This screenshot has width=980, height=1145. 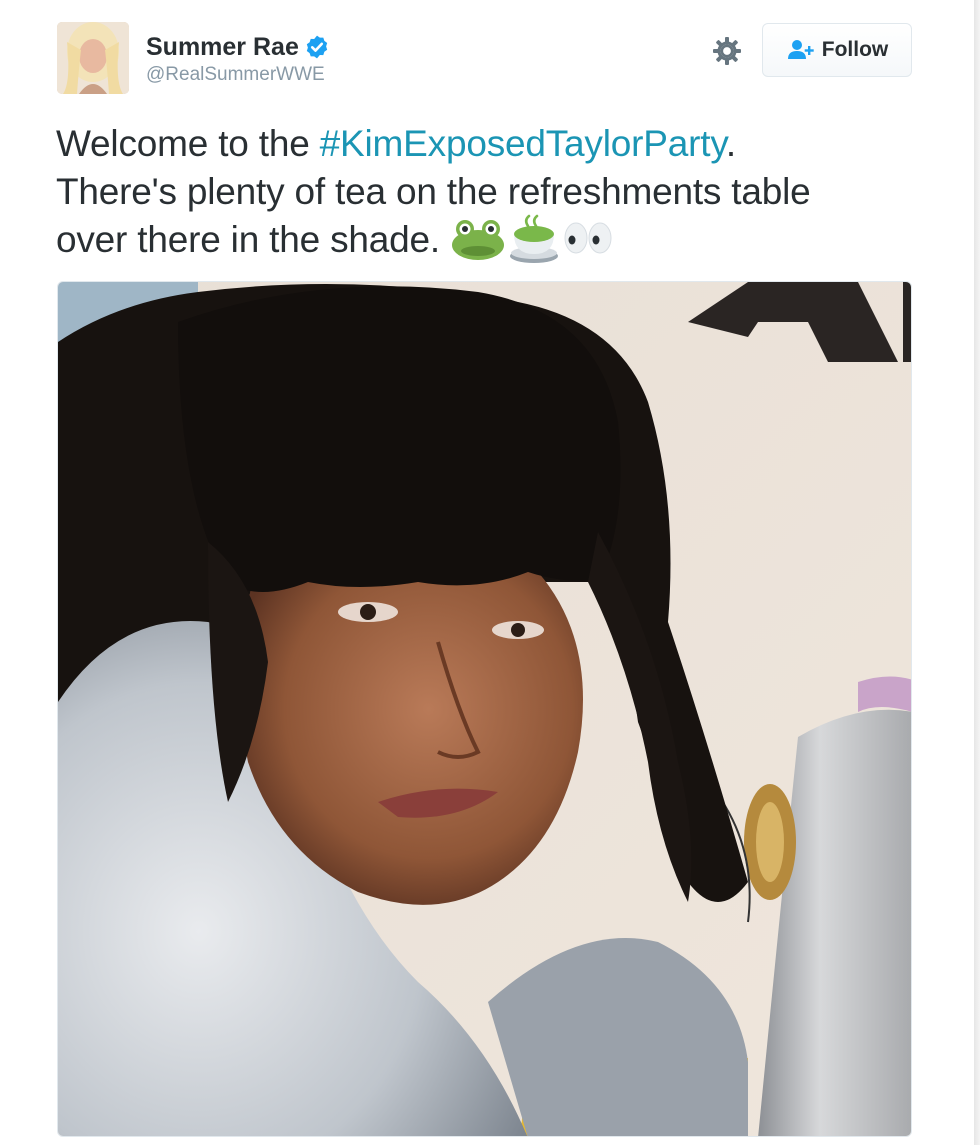 What do you see at coordinates (855, 49) in the screenshot?
I see `follow-label: Follow` at bounding box center [855, 49].